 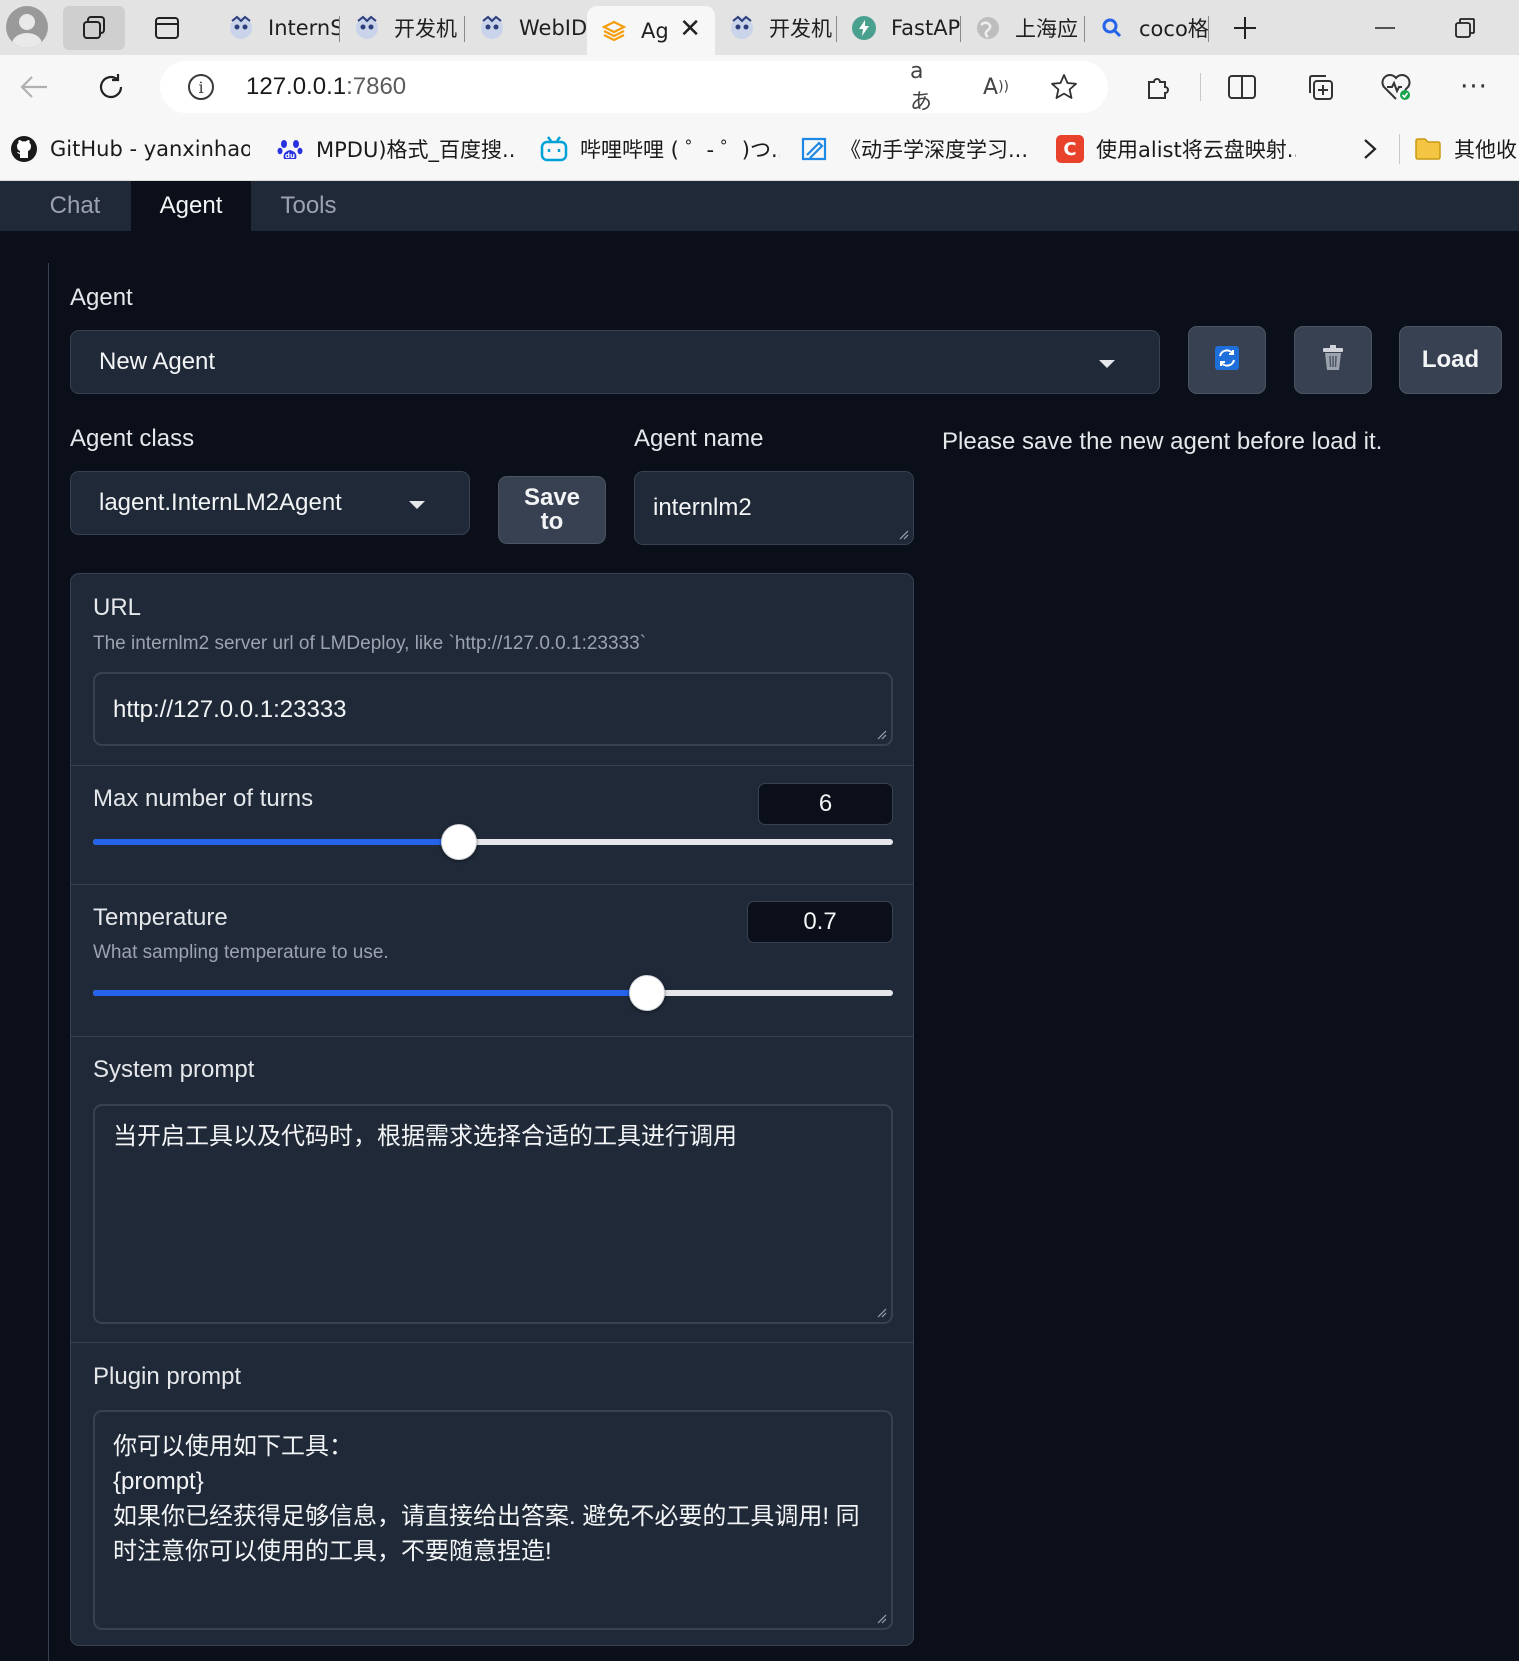 I want to click on temperature-slider, so click(x=493, y=993).